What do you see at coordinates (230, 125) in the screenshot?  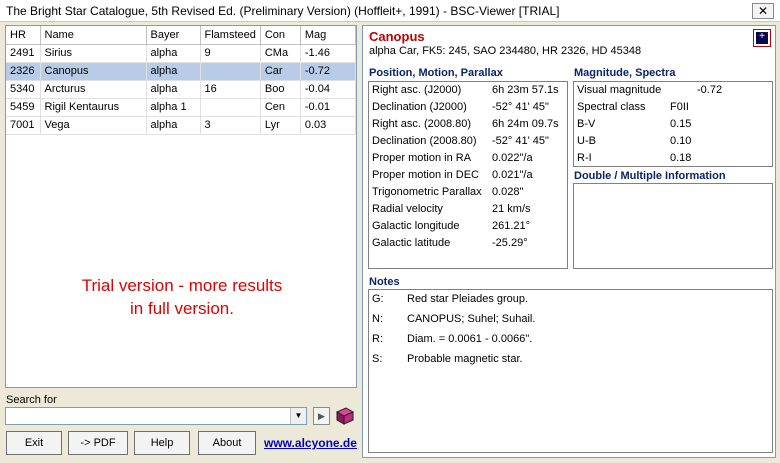 I see `cell-flamsteed: 3` at bounding box center [230, 125].